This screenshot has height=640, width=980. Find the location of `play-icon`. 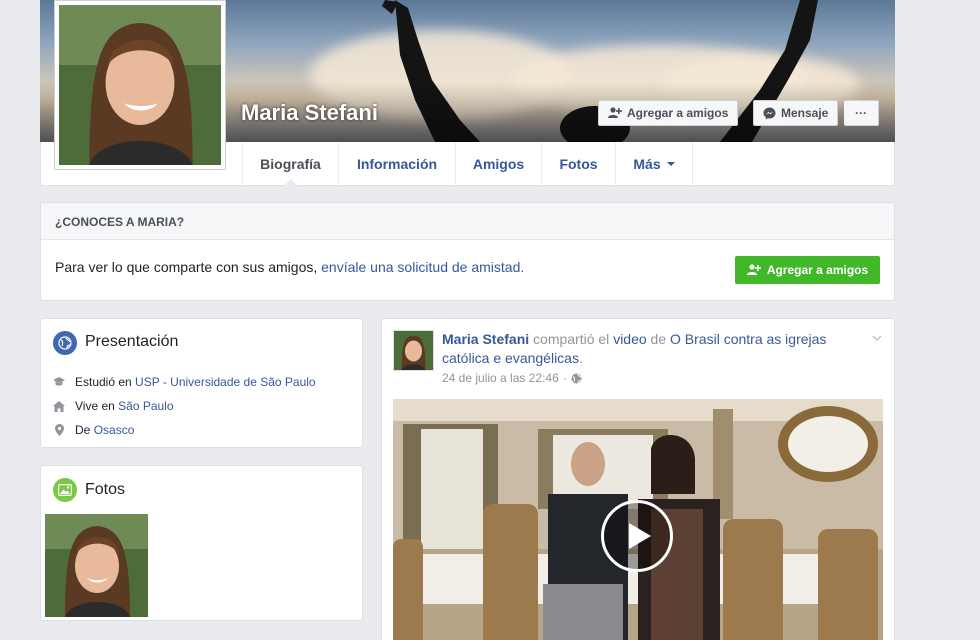

play-icon is located at coordinates (640, 536).